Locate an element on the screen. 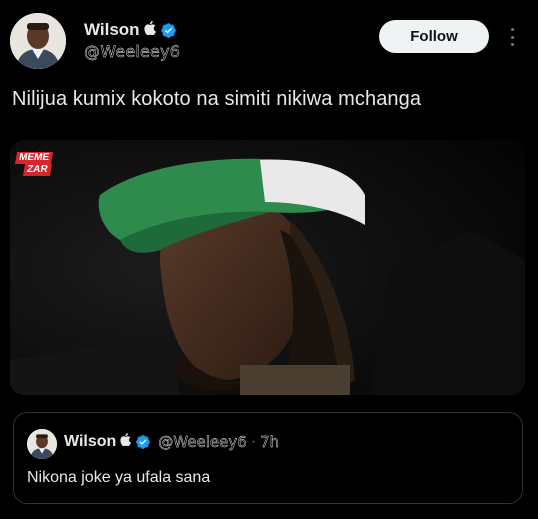 This screenshot has width=538, height=519. watermark-line1: MEME is located at coordinates (34, 158).